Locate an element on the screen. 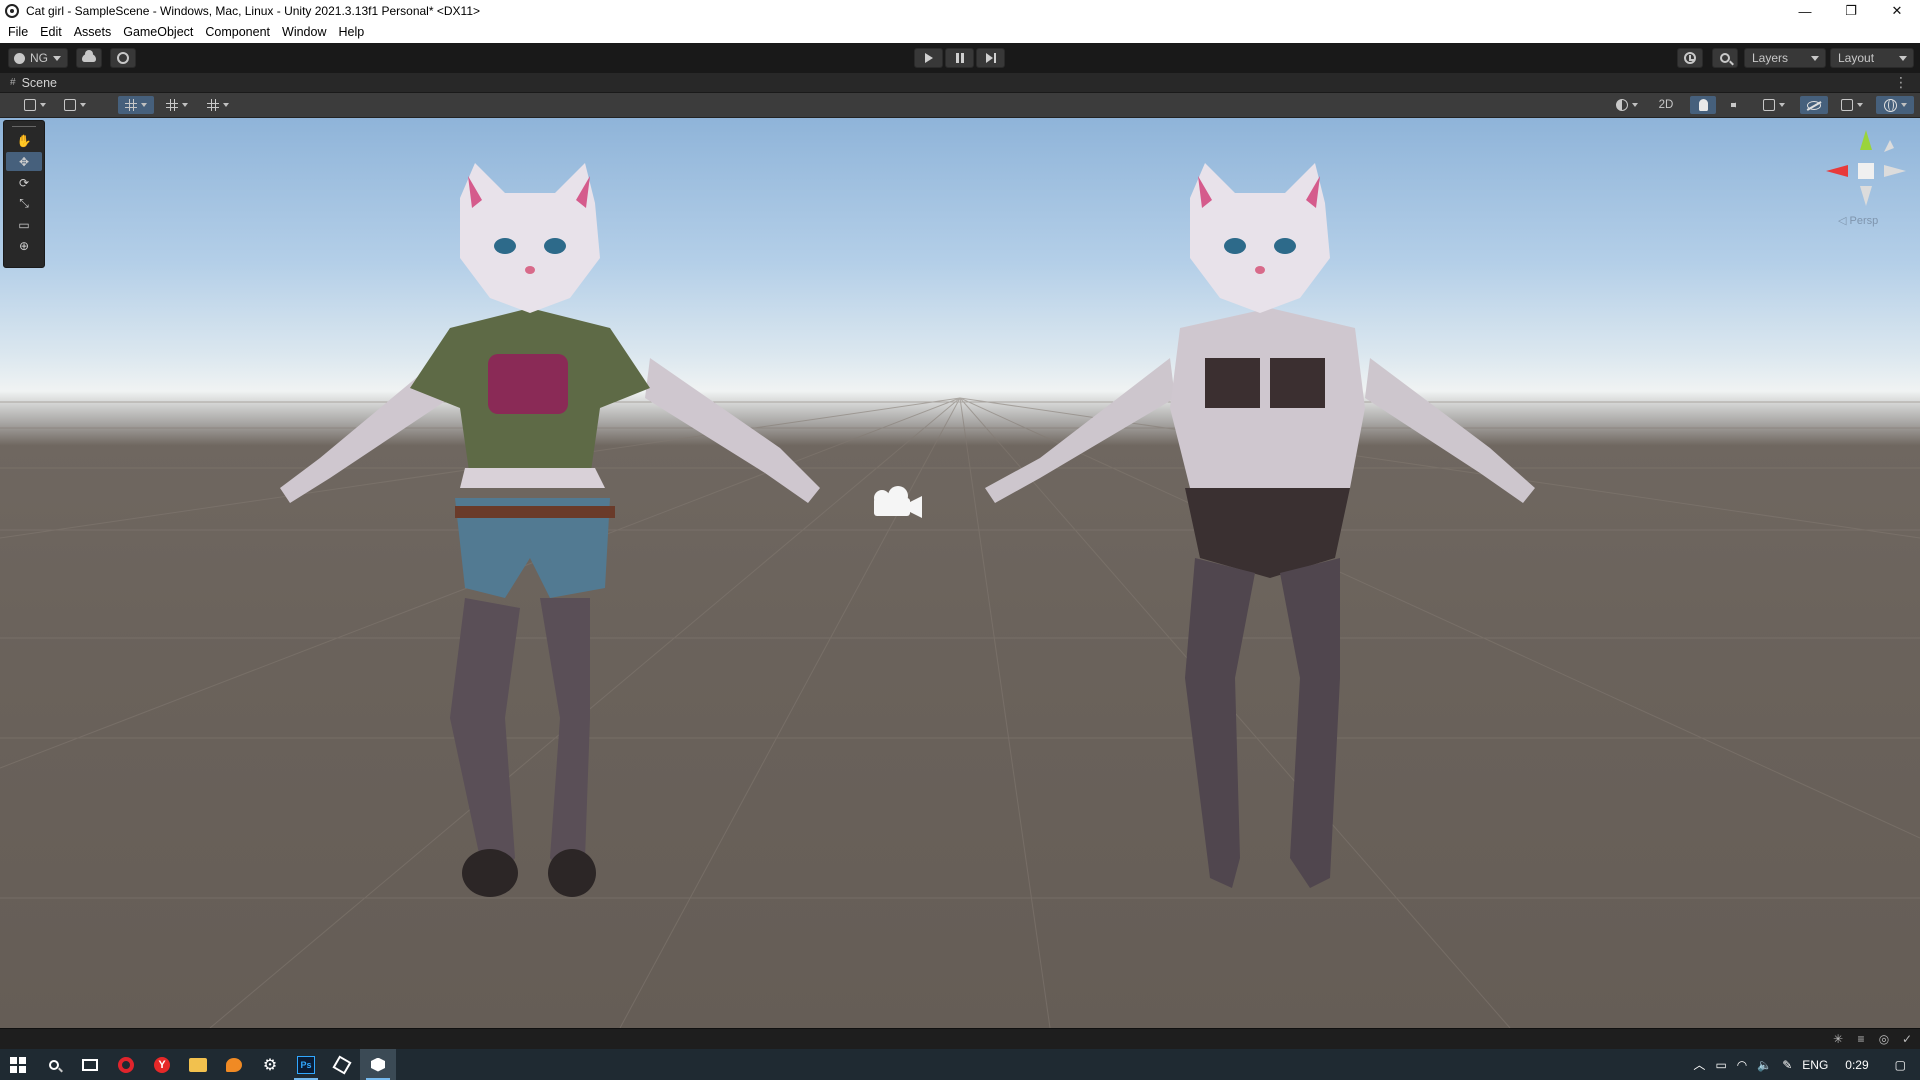 The height and width of the screenshot is (1080, 1920). menu-gameobject: GameObject is located at coordinates (158, 32).